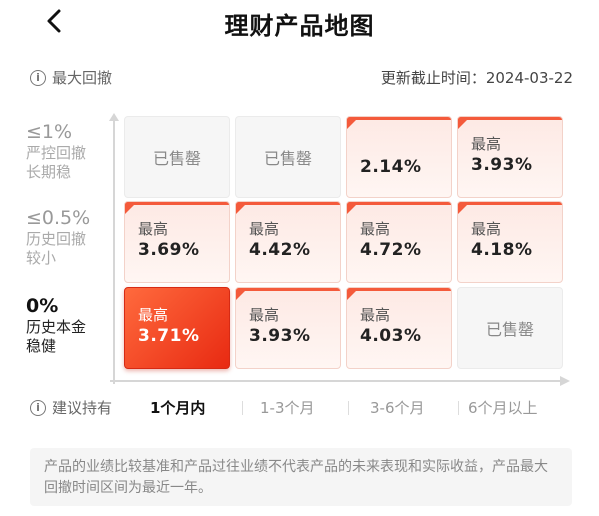 The width and height of the screenshot is (599, 516). I want to click on rate-value: 4.03%, so click(391, 336).